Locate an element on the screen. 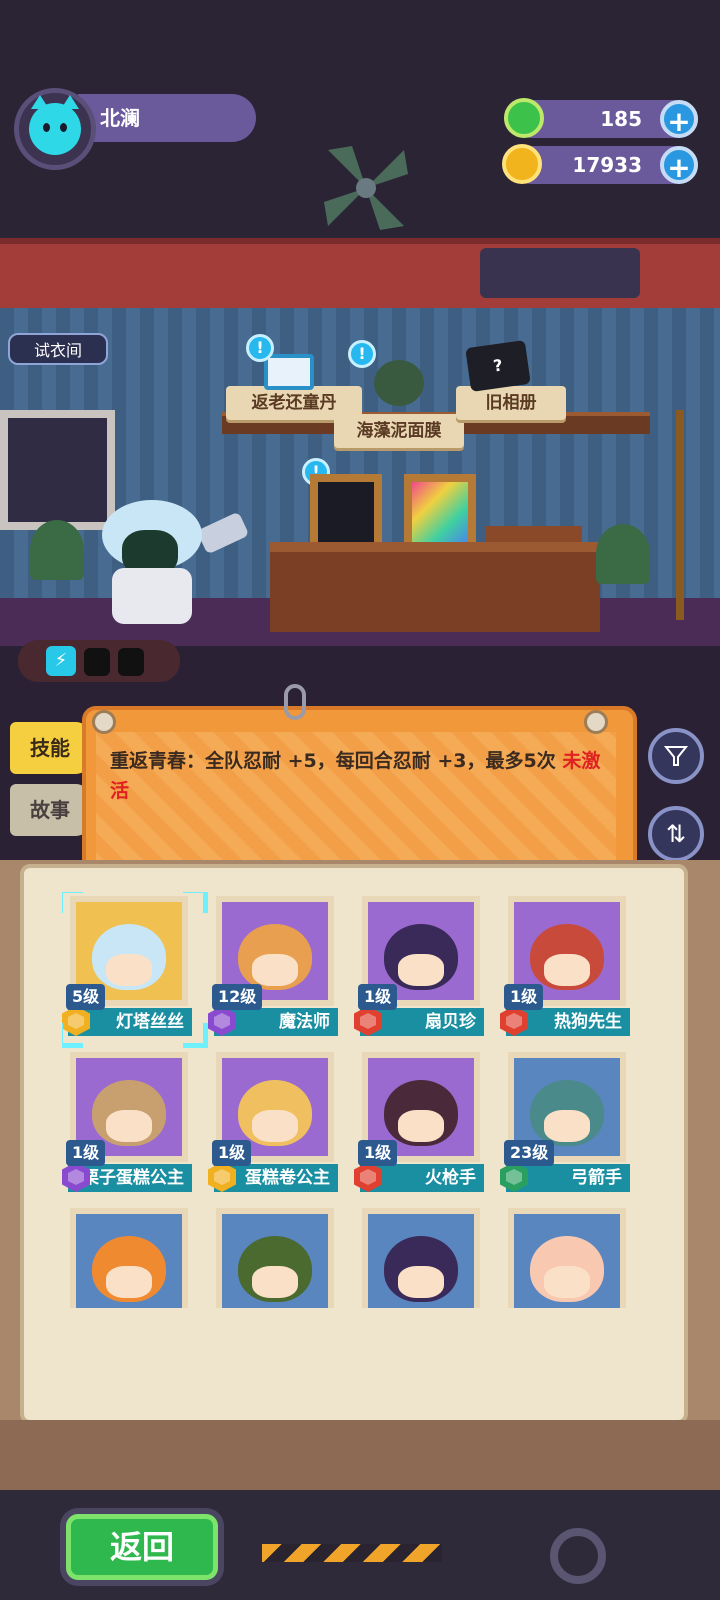 The image size is (720, 1600). character-card: 魔法师 12级 is located at coordinates (273, 964).